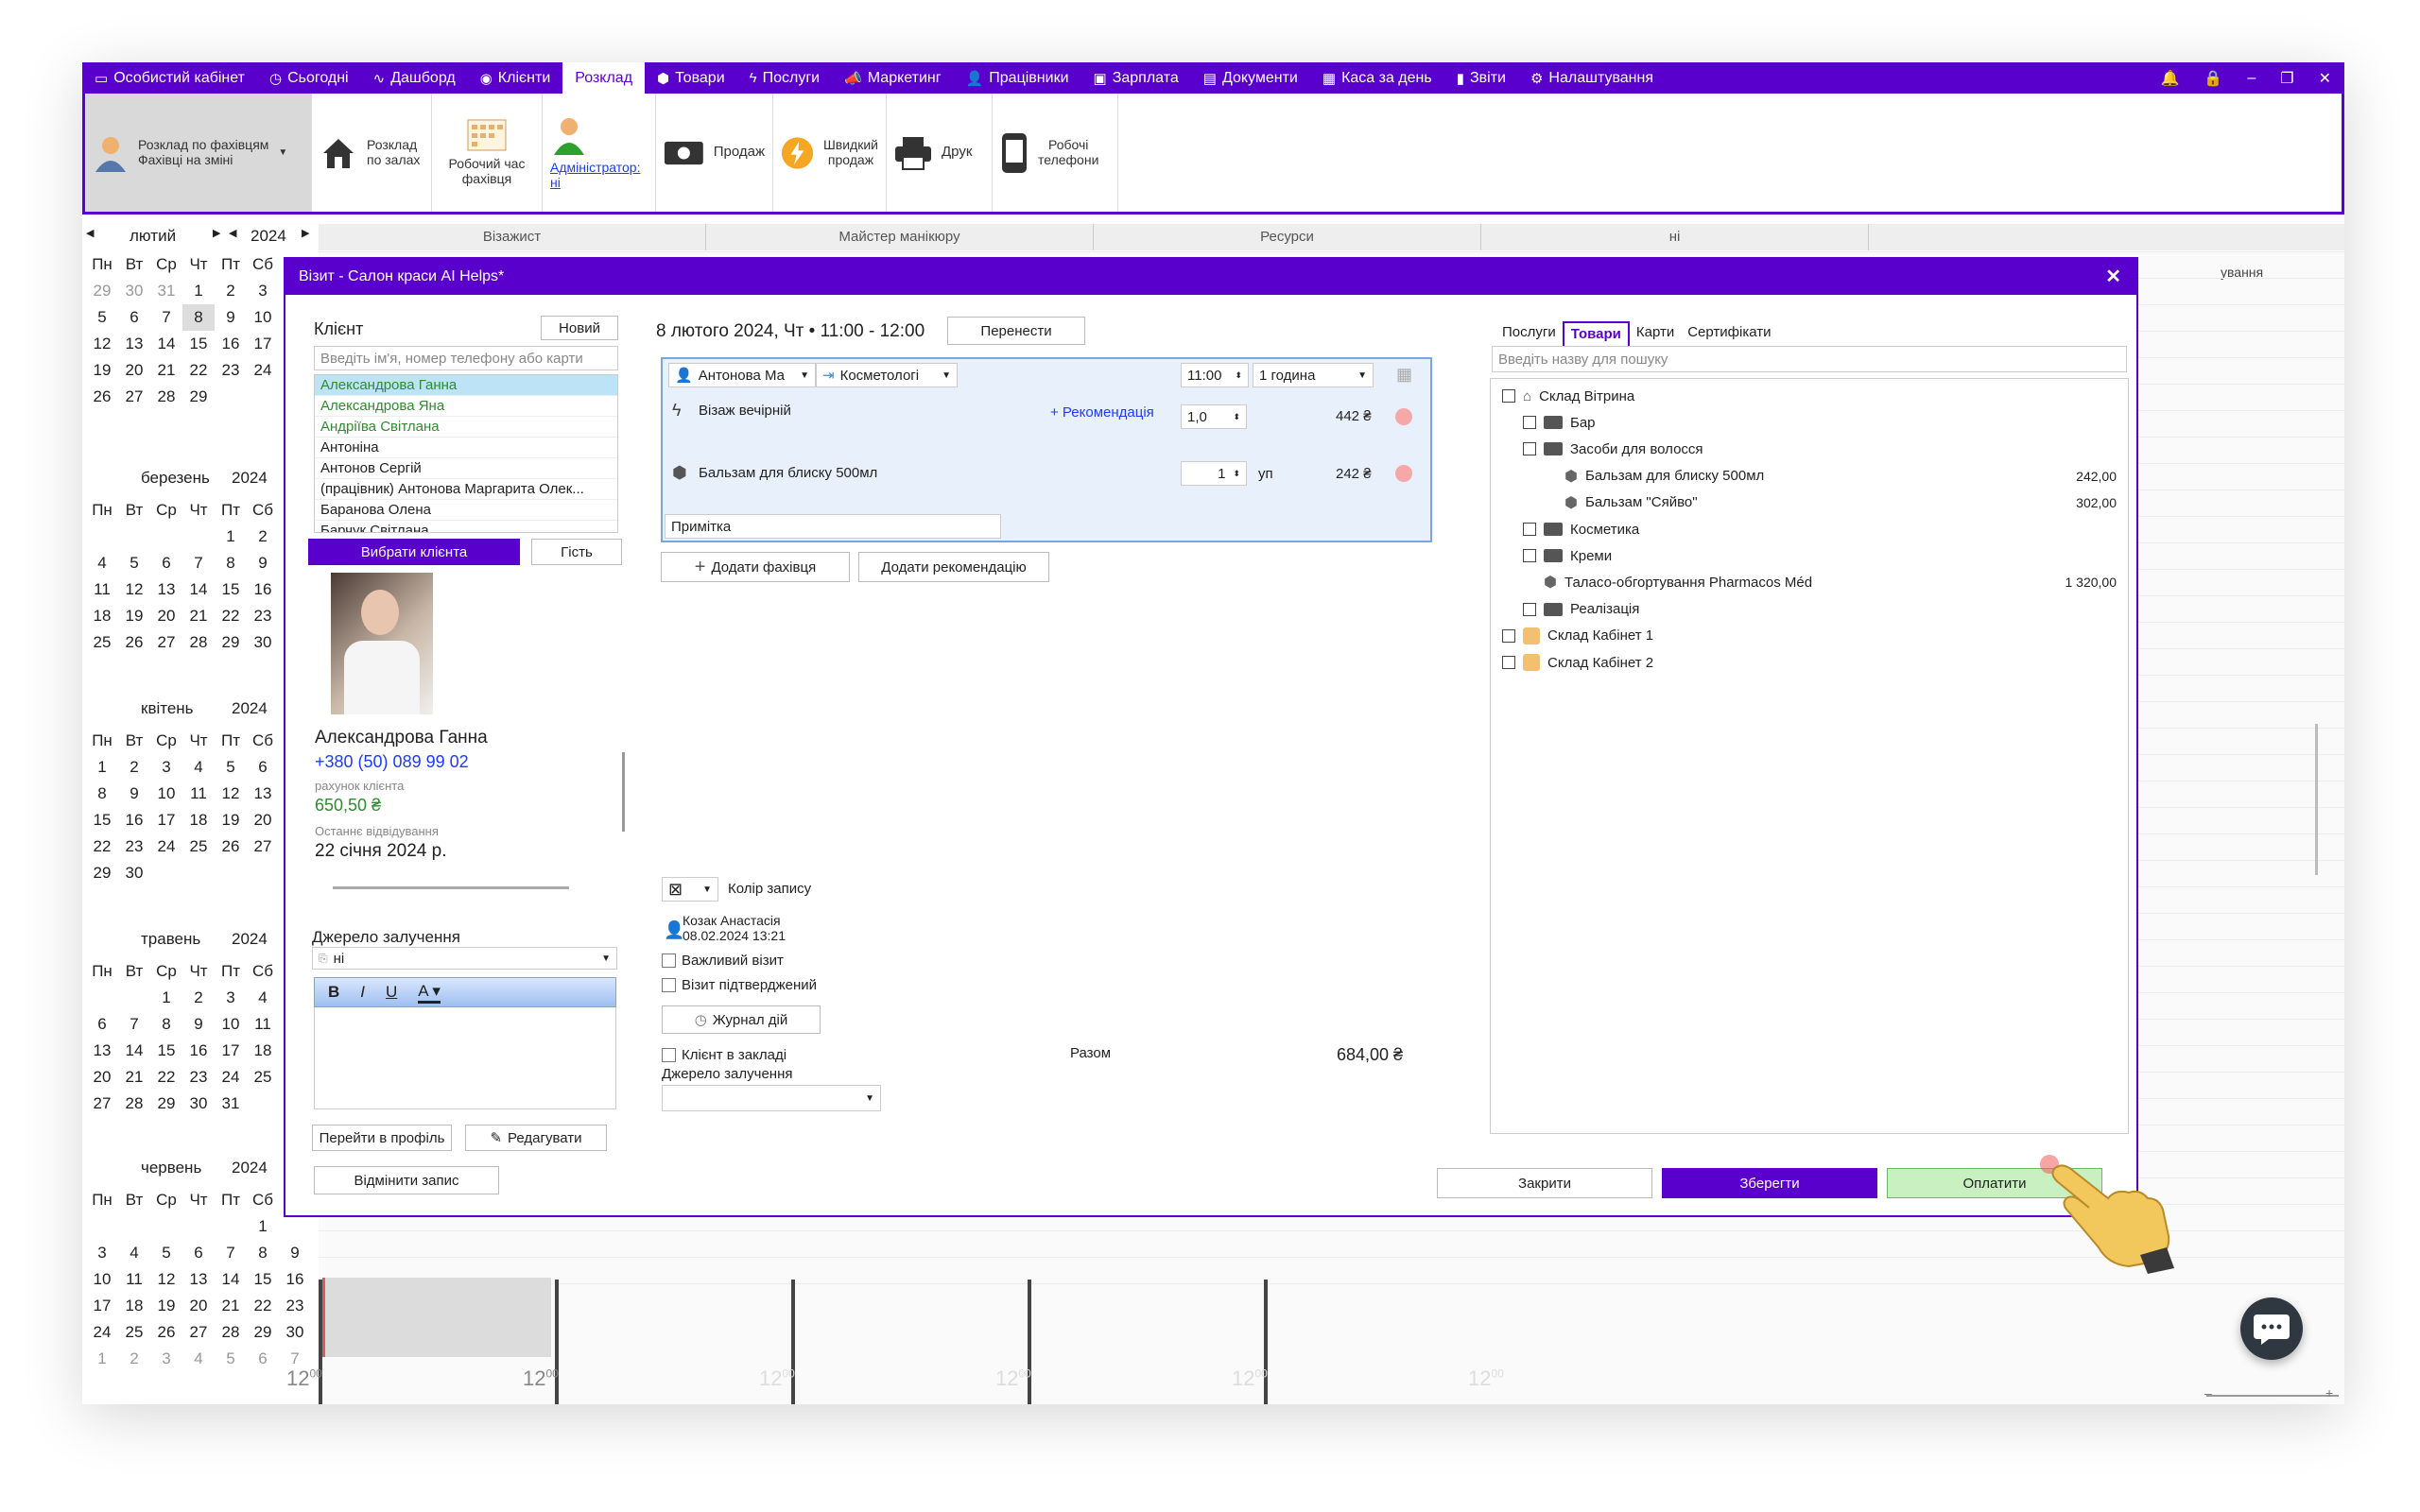  I want to click on service-qty-input: 1,0 ⬍, so click(1214, 416).